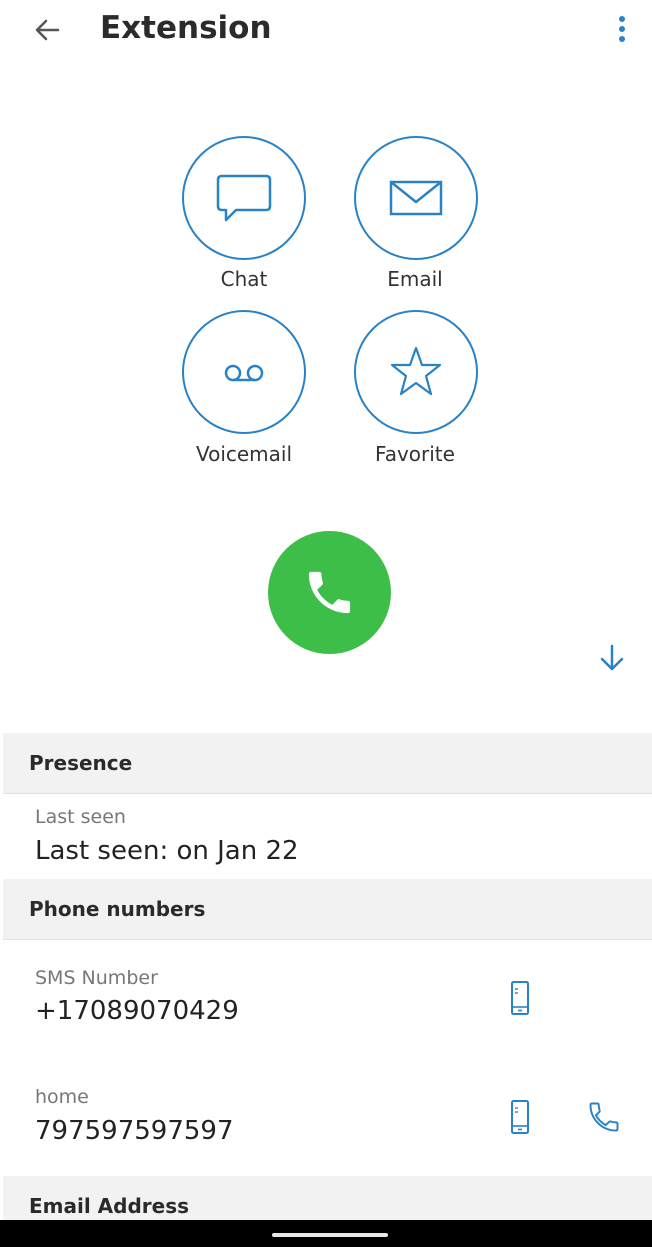  I want to click on star-icon, so click(416, 371).